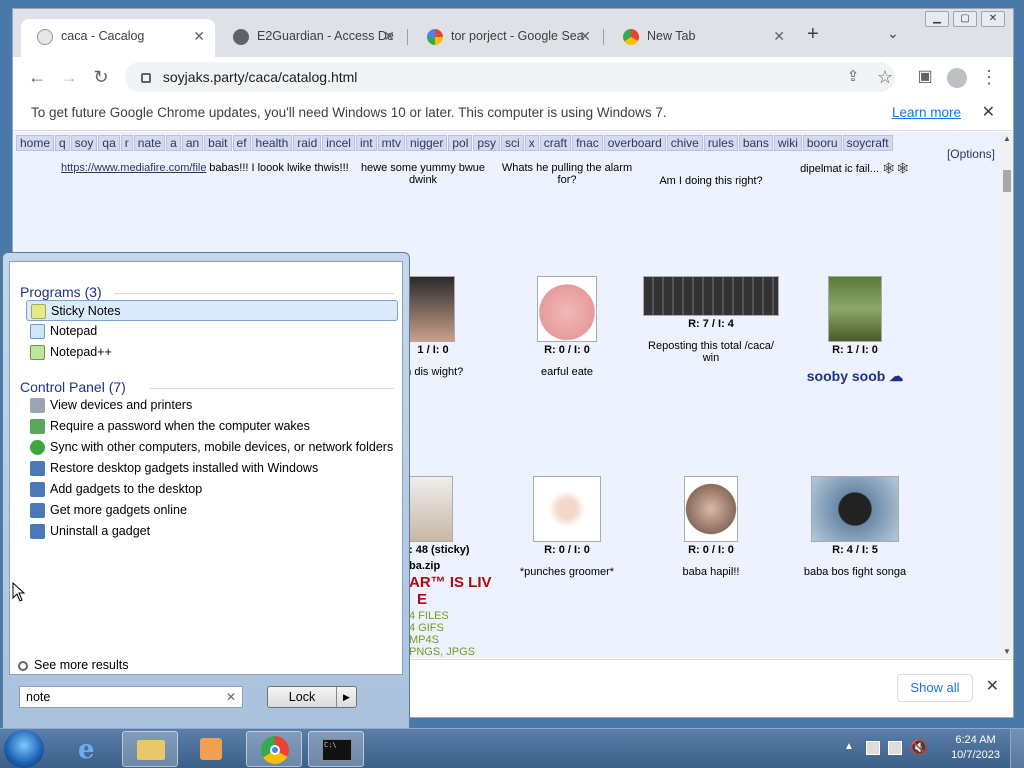 Image resolution: width=1024 pixels, height=768 pixels. What do you see at coordinates (822, 143) in the screenshot?
I see `board-link: booru` at bounding box center [822, 143].